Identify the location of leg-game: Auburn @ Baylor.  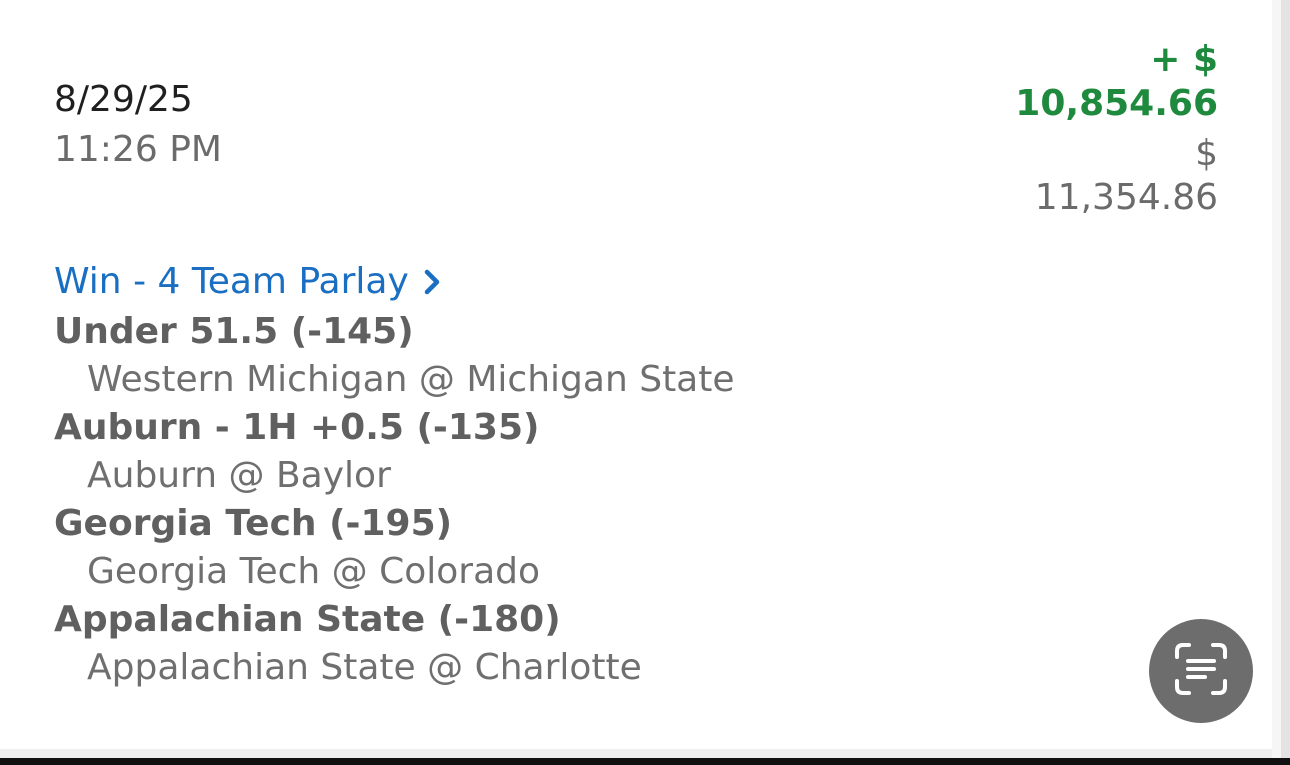
(239, 475).